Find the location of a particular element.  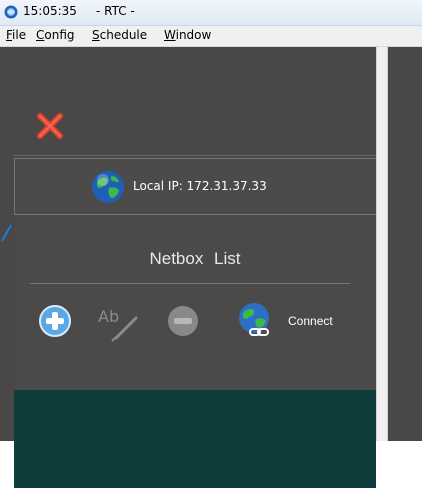

add-netbox-button is located at coordinates (55, 321).